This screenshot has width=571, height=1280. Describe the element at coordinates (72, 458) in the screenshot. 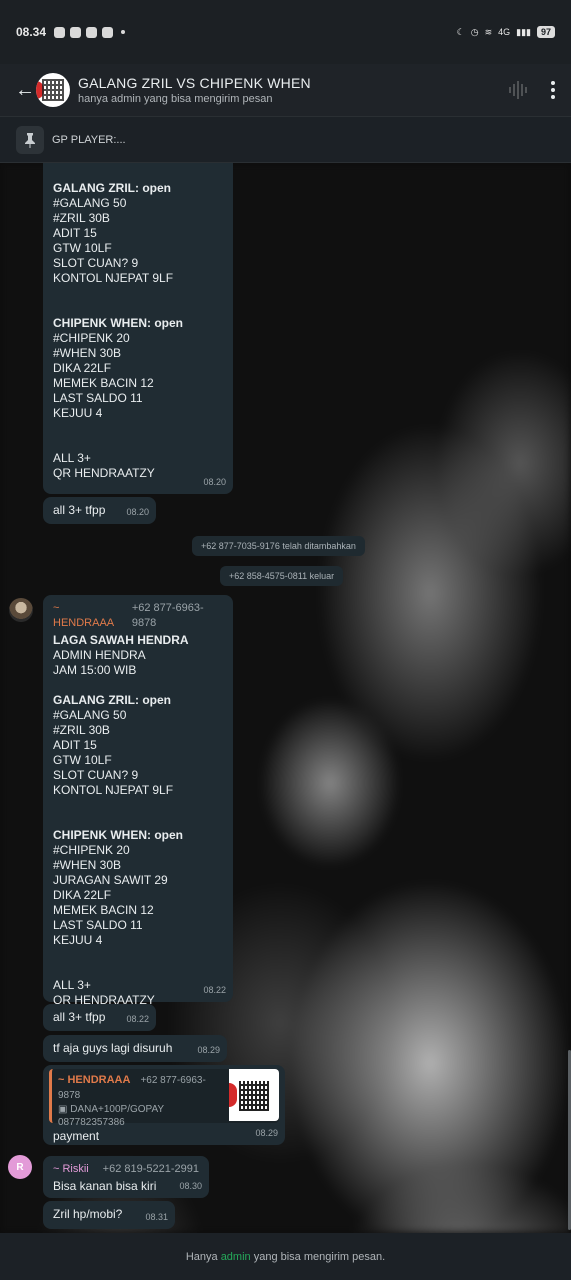

I see `message-line: ALL 3+` at that location.